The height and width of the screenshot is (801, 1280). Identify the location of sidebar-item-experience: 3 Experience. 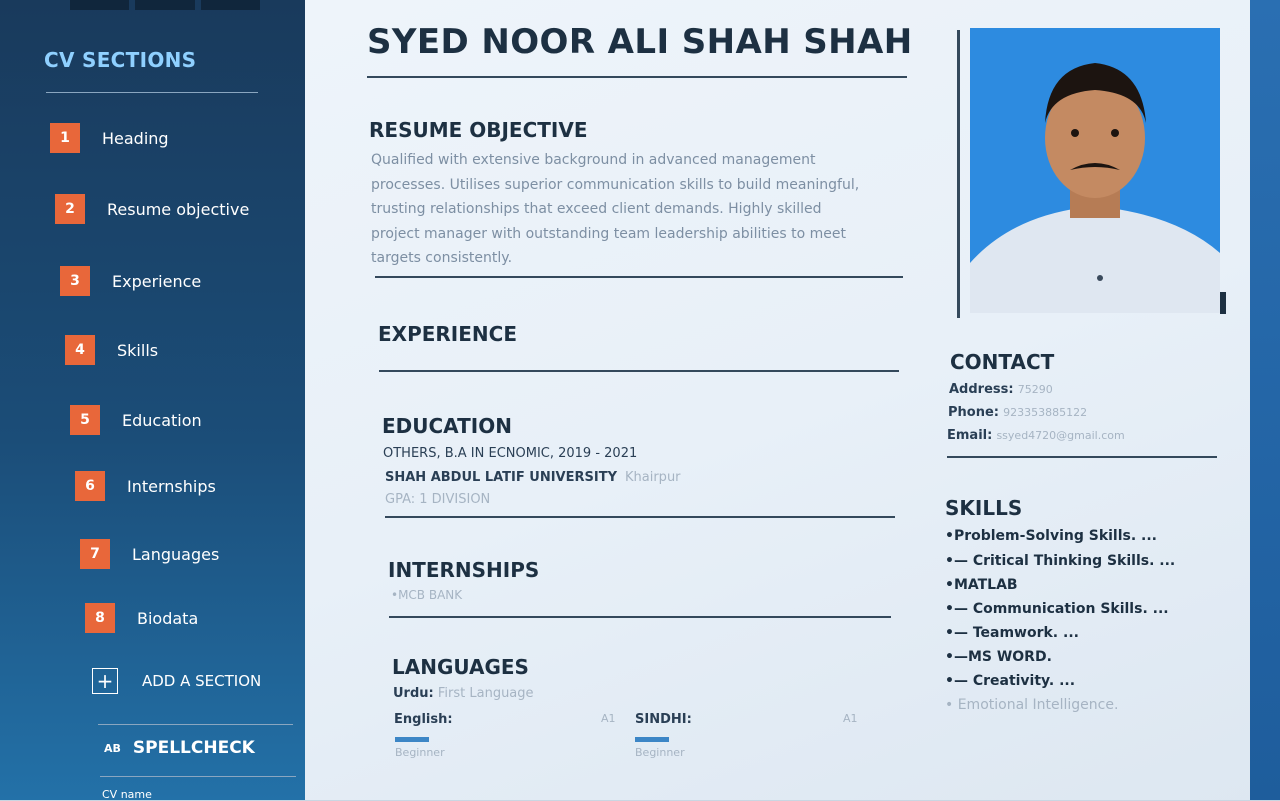
(130, 281).